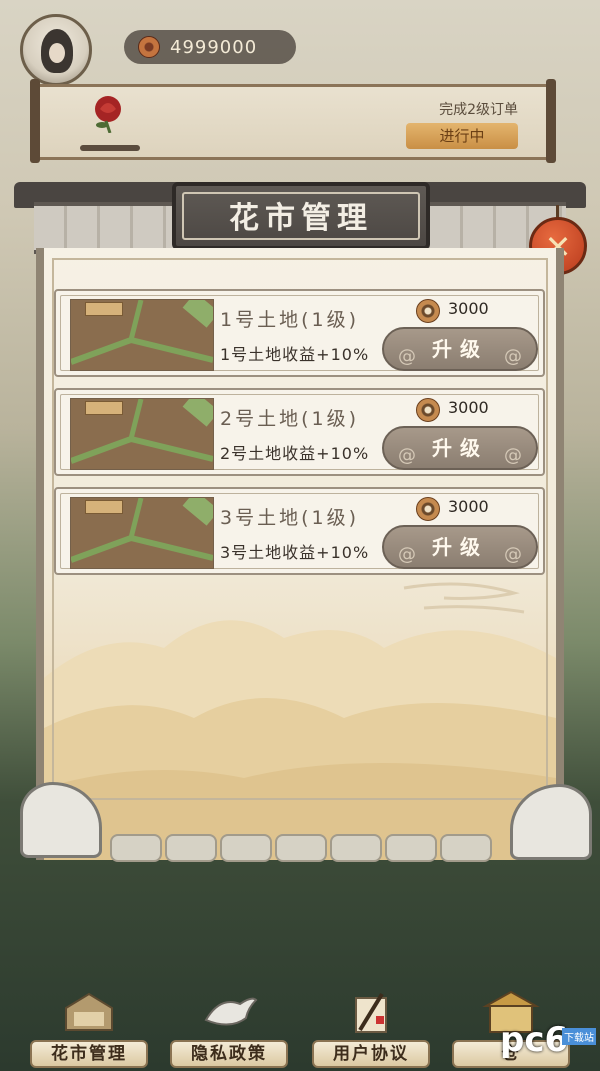  I want to click on rose-icon, so click(108, 114).